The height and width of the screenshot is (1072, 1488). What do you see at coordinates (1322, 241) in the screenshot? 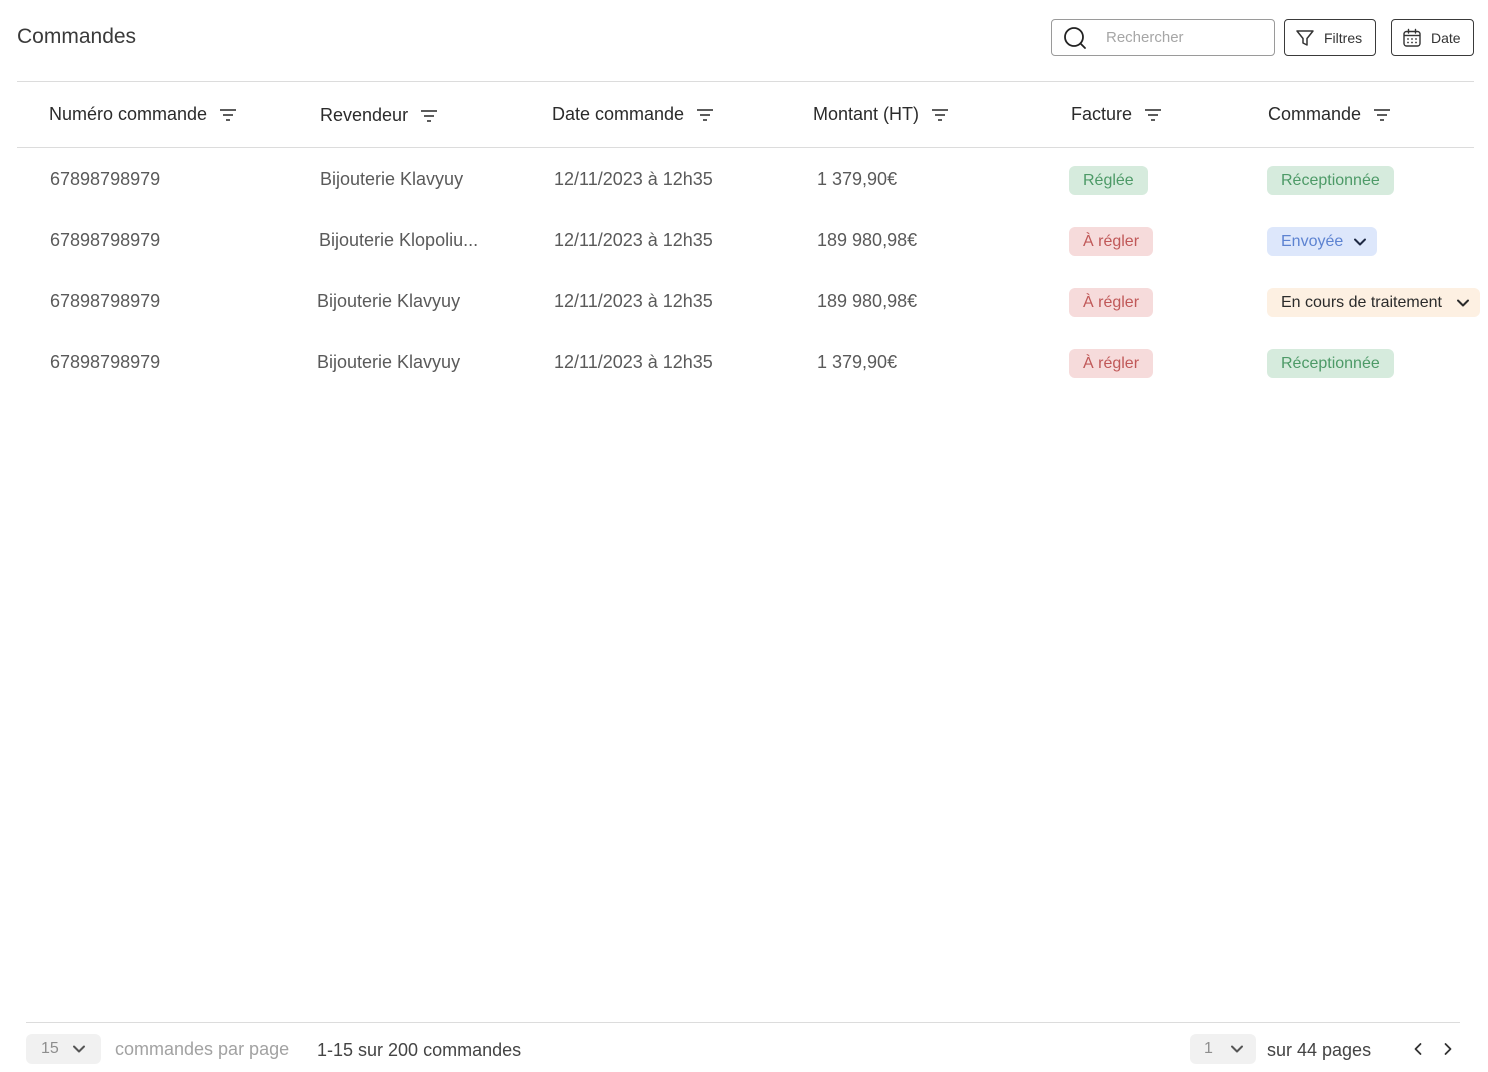
I see `order-status-dropdown: Envoyée` at bounding box center [1322, 241].